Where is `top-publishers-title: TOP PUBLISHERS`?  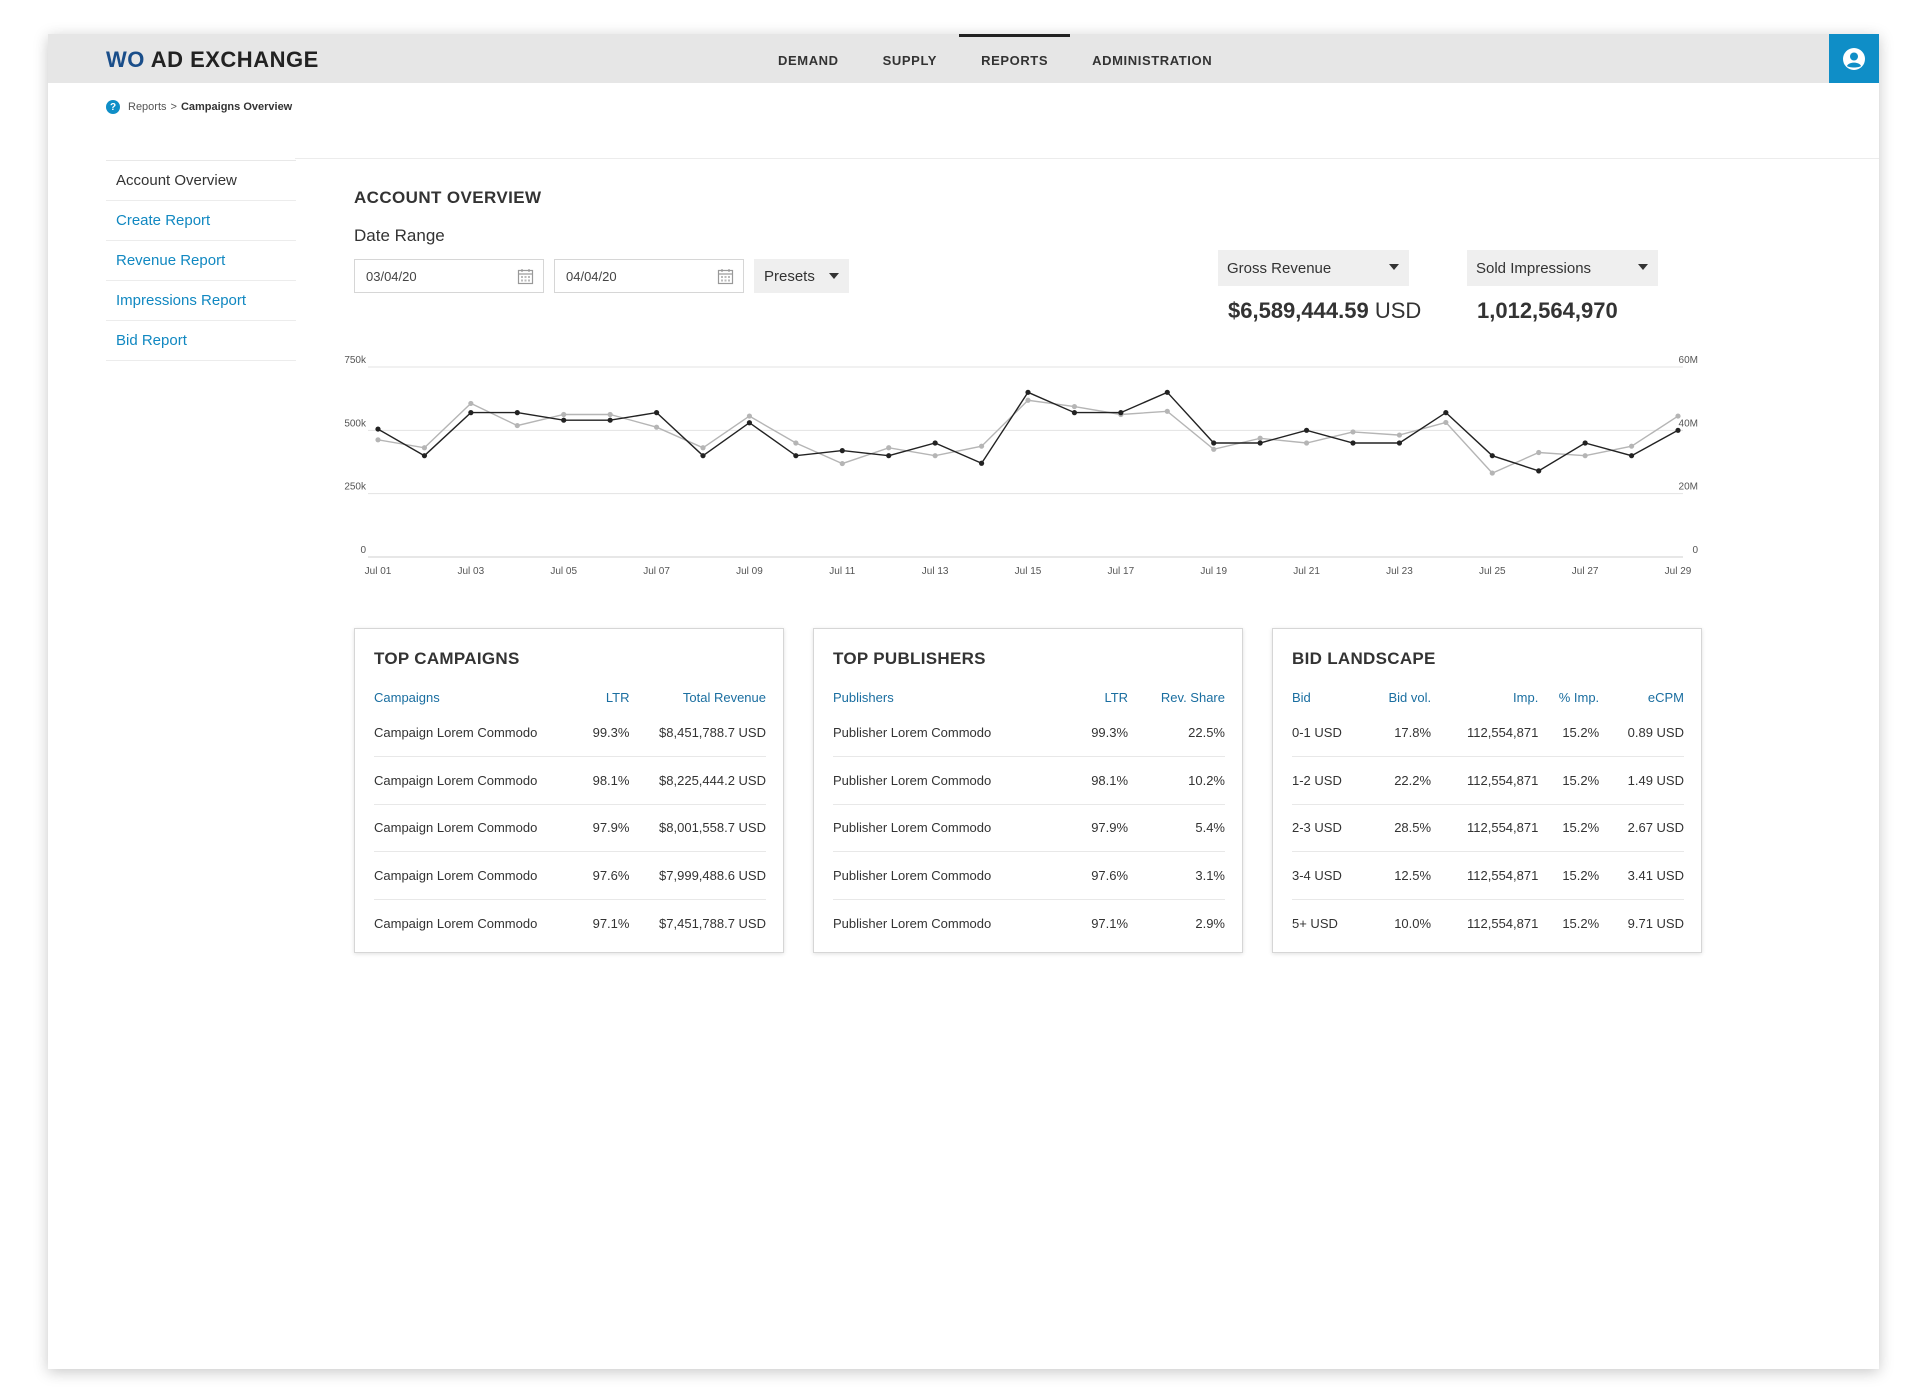 top-publishers-title: TOP PUBLISHERS is located at coordinates (909, 658).